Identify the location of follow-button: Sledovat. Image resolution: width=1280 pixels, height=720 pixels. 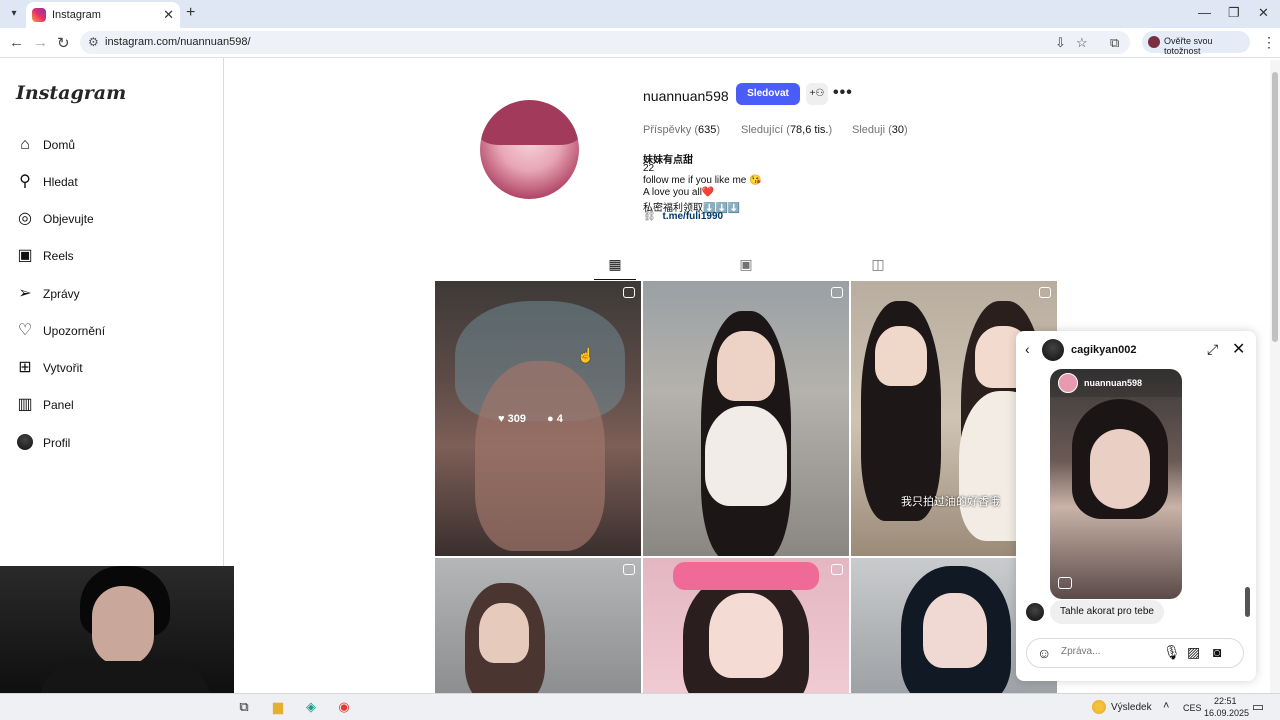
(768, 94).